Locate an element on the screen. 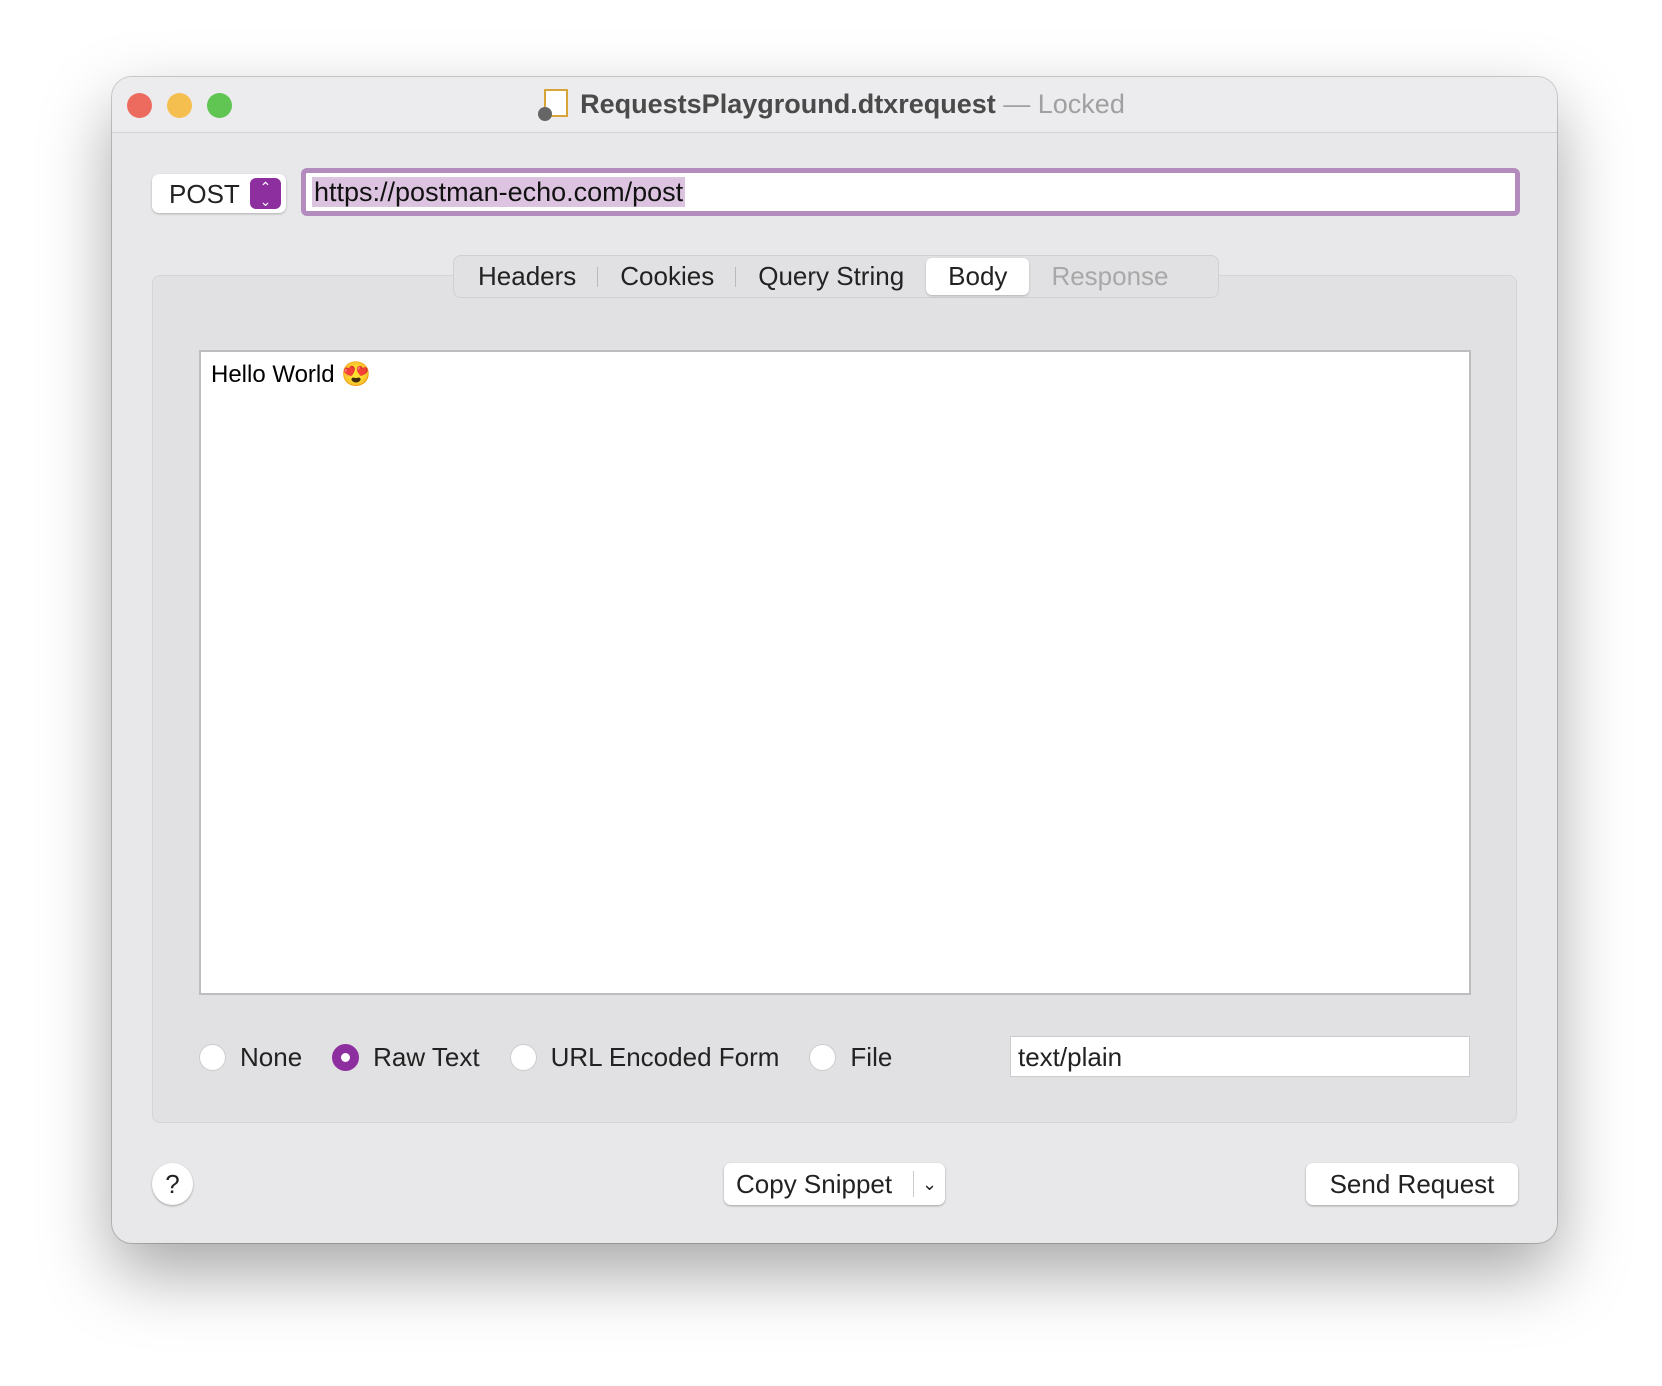  document-name: RequestsPlayground.dtxrequest is located at coordinates (788, 104).